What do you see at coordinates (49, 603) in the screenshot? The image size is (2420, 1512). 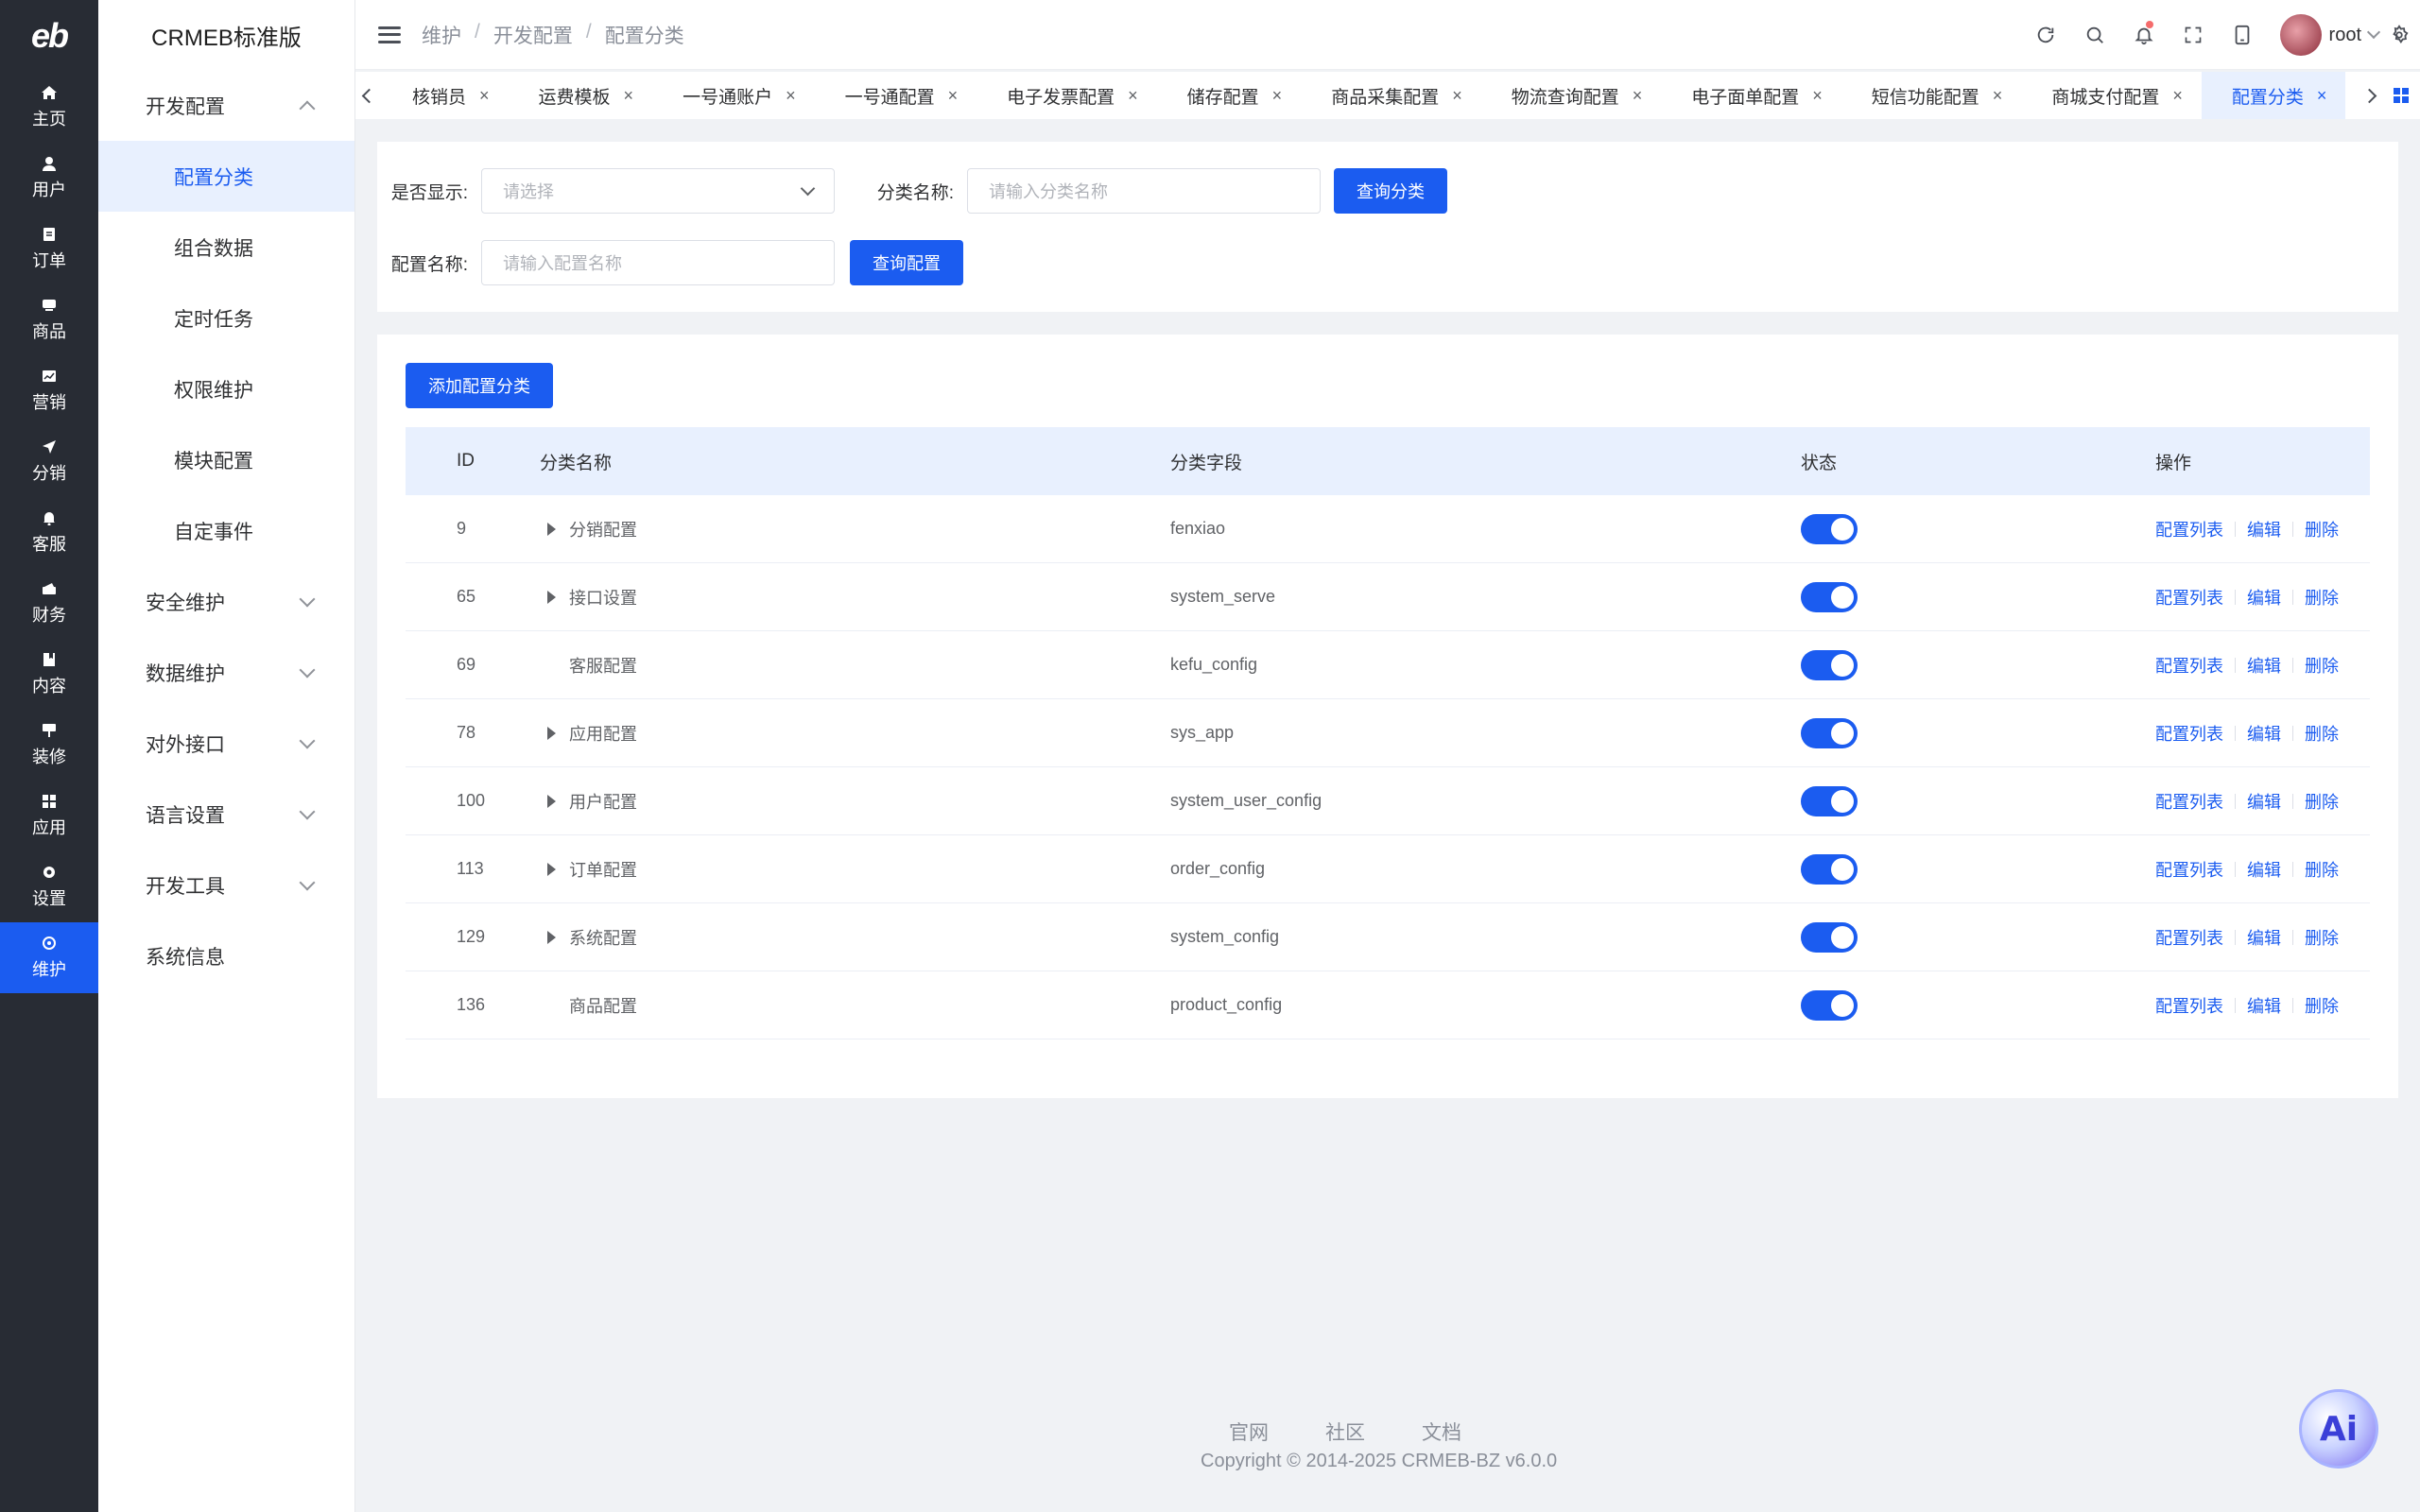 I see `rail-item-finance: 财务` at bounding box center [49, 603].